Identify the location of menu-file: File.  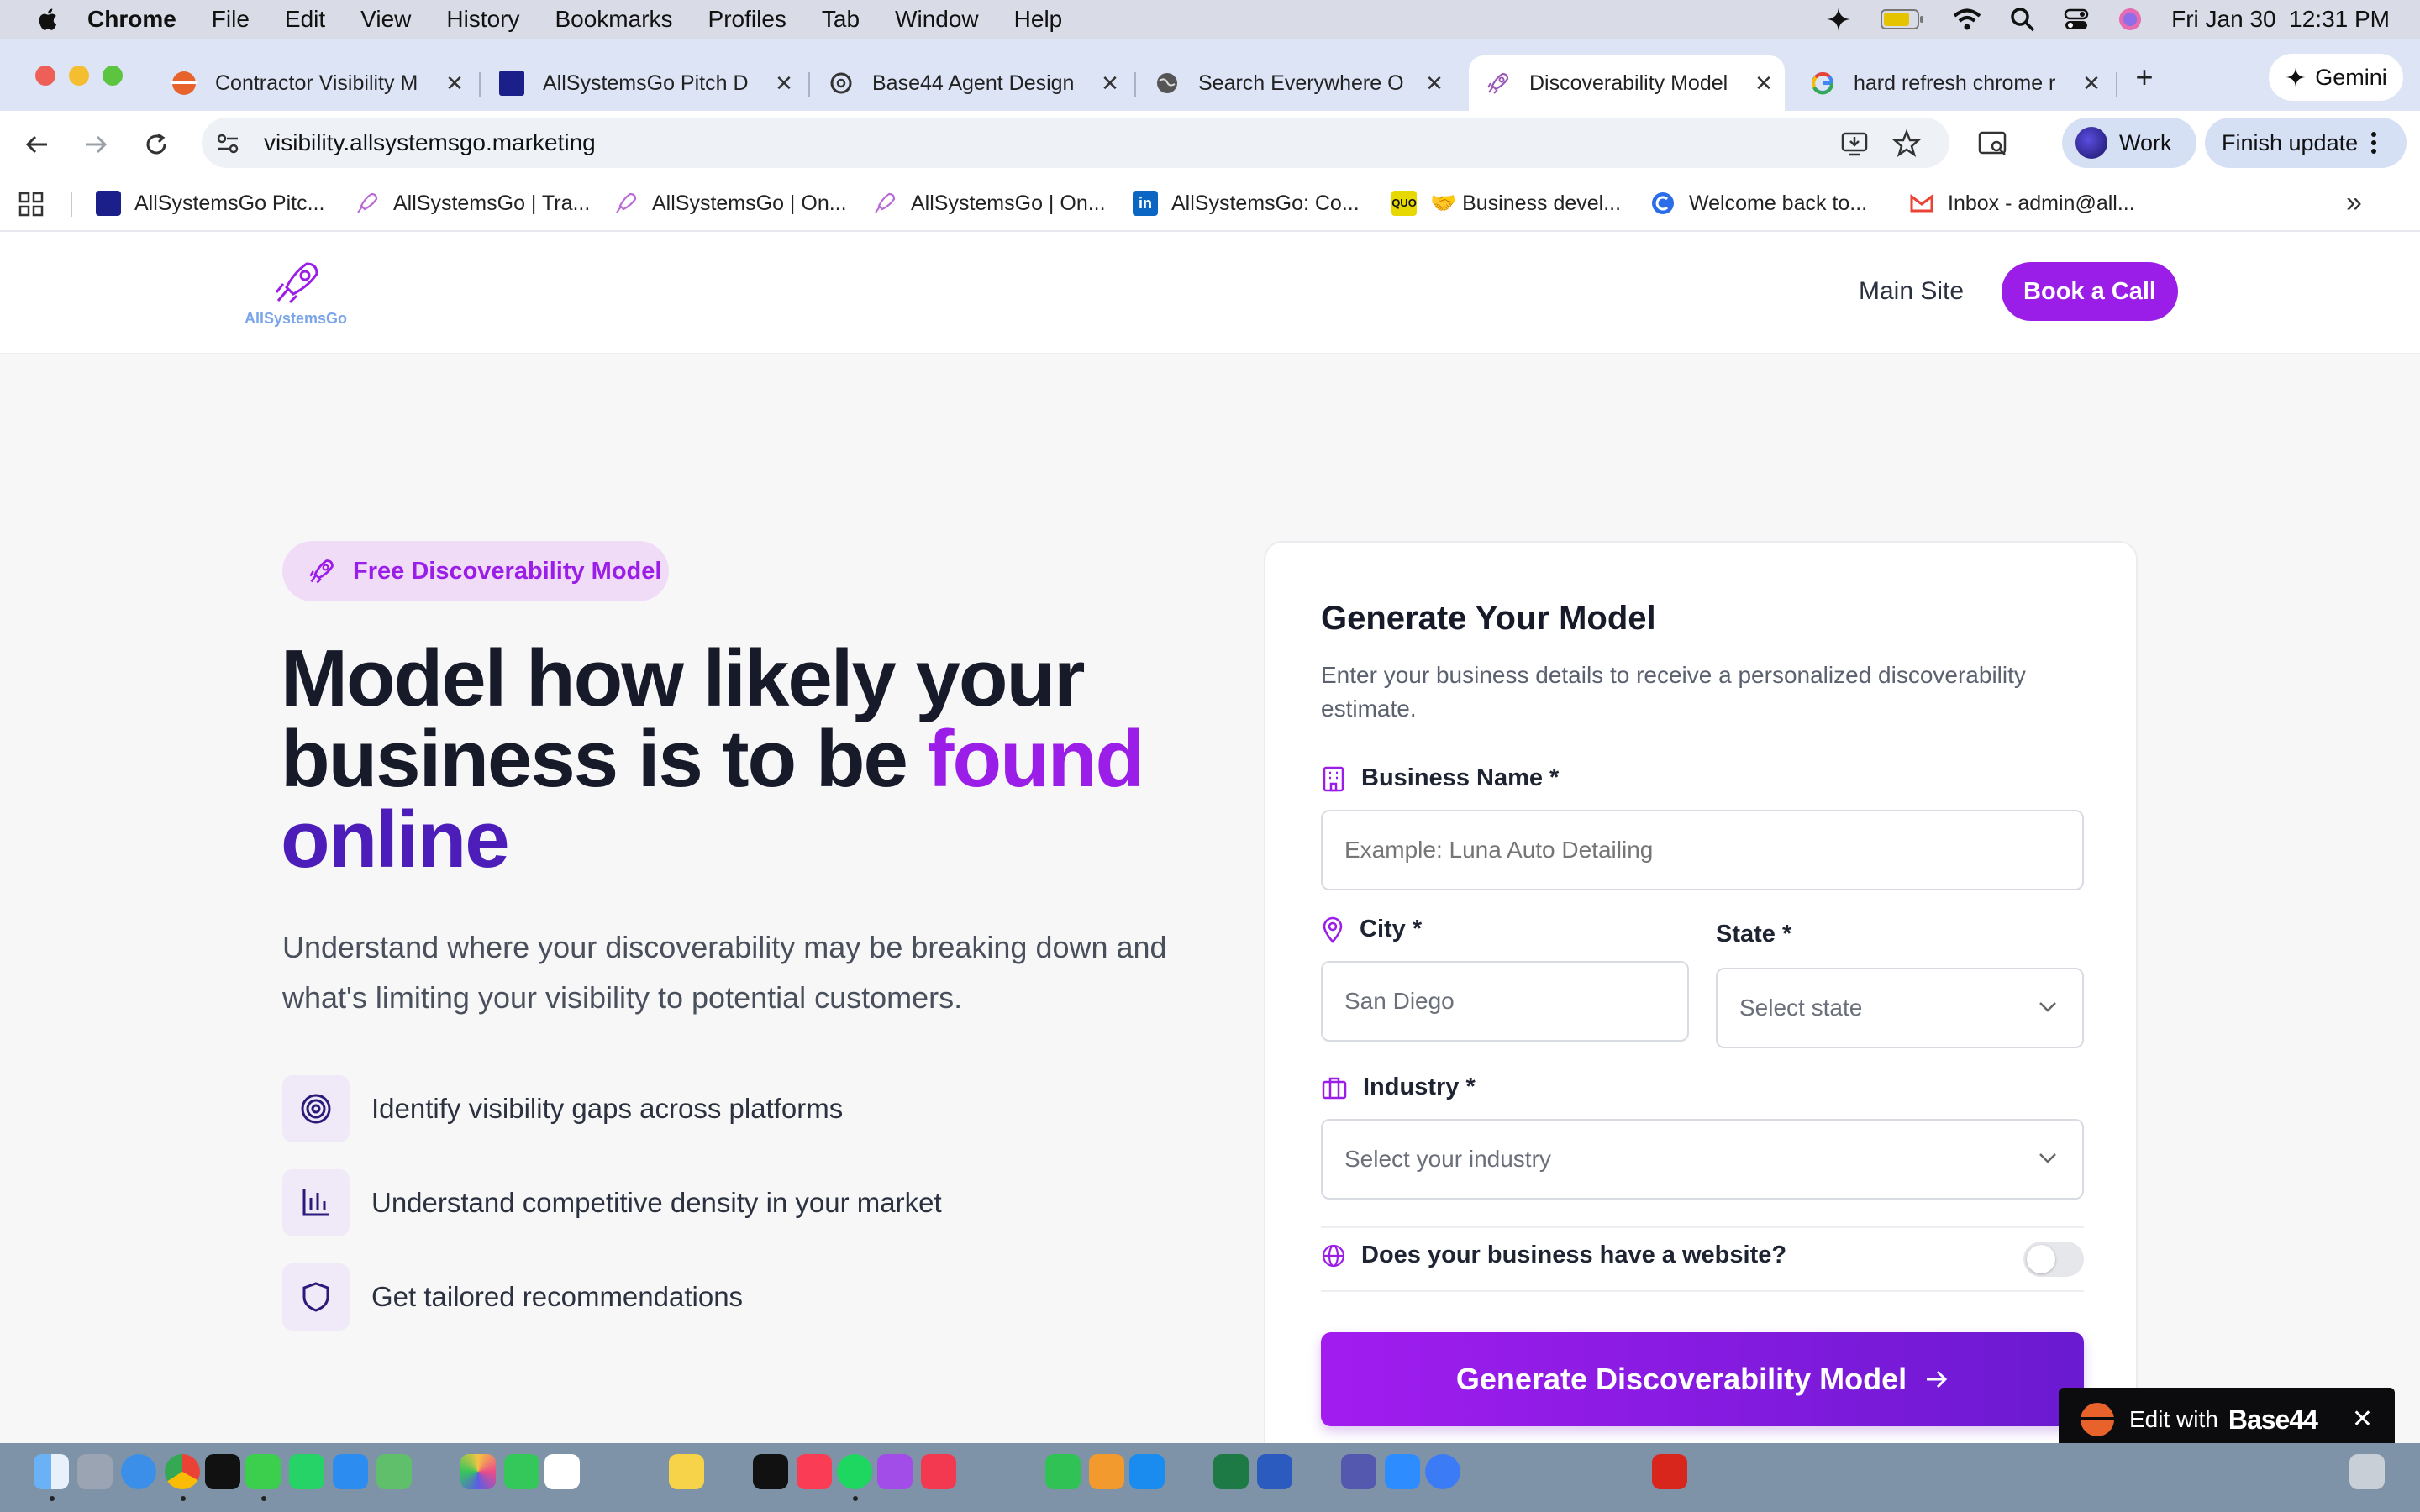
(231, 19).